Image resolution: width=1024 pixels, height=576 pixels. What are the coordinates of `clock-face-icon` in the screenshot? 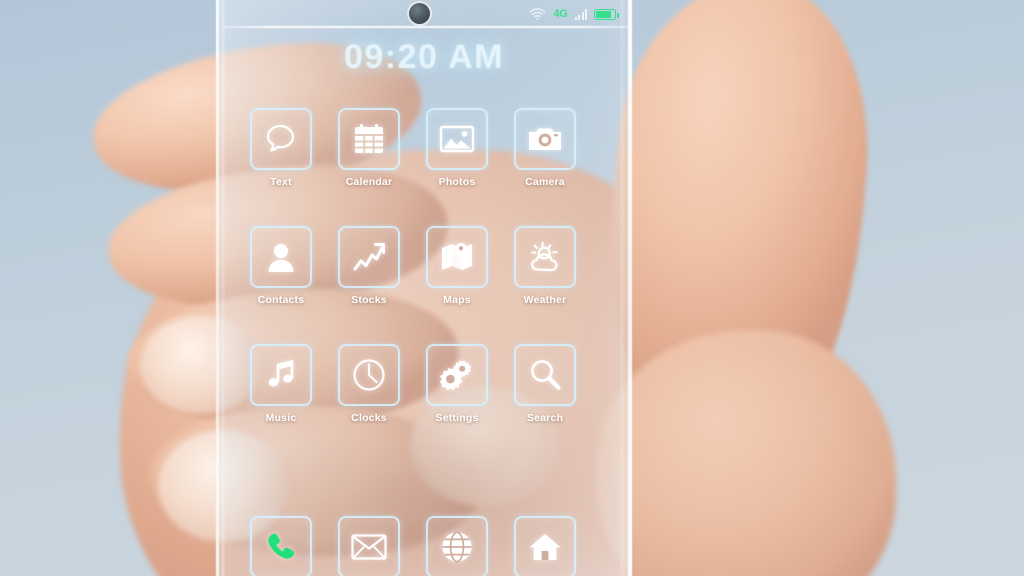 It's located at (369, 375).